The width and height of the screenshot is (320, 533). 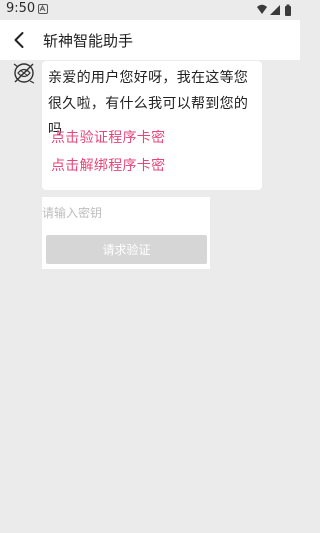 What do you see at coordinates (262, 9) in the screenshot?
I see `wifi-icon` at bounding box center [262, 9].